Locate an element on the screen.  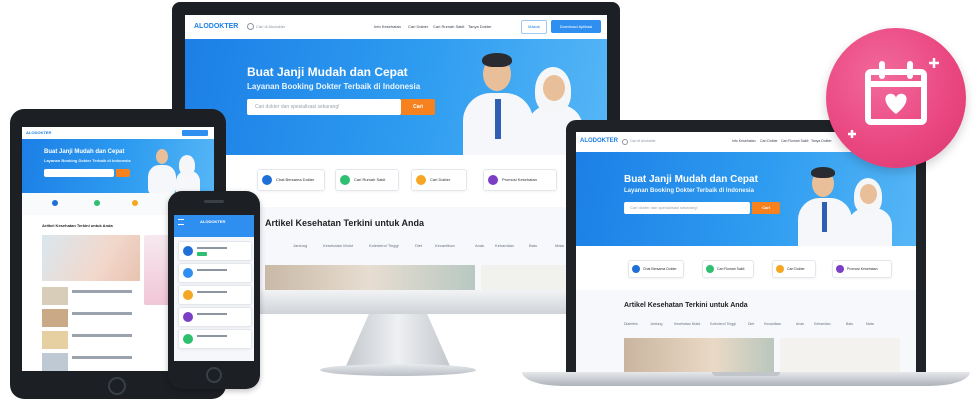
brand-logo: ALODOKTER is located at coordinates (216, 26).